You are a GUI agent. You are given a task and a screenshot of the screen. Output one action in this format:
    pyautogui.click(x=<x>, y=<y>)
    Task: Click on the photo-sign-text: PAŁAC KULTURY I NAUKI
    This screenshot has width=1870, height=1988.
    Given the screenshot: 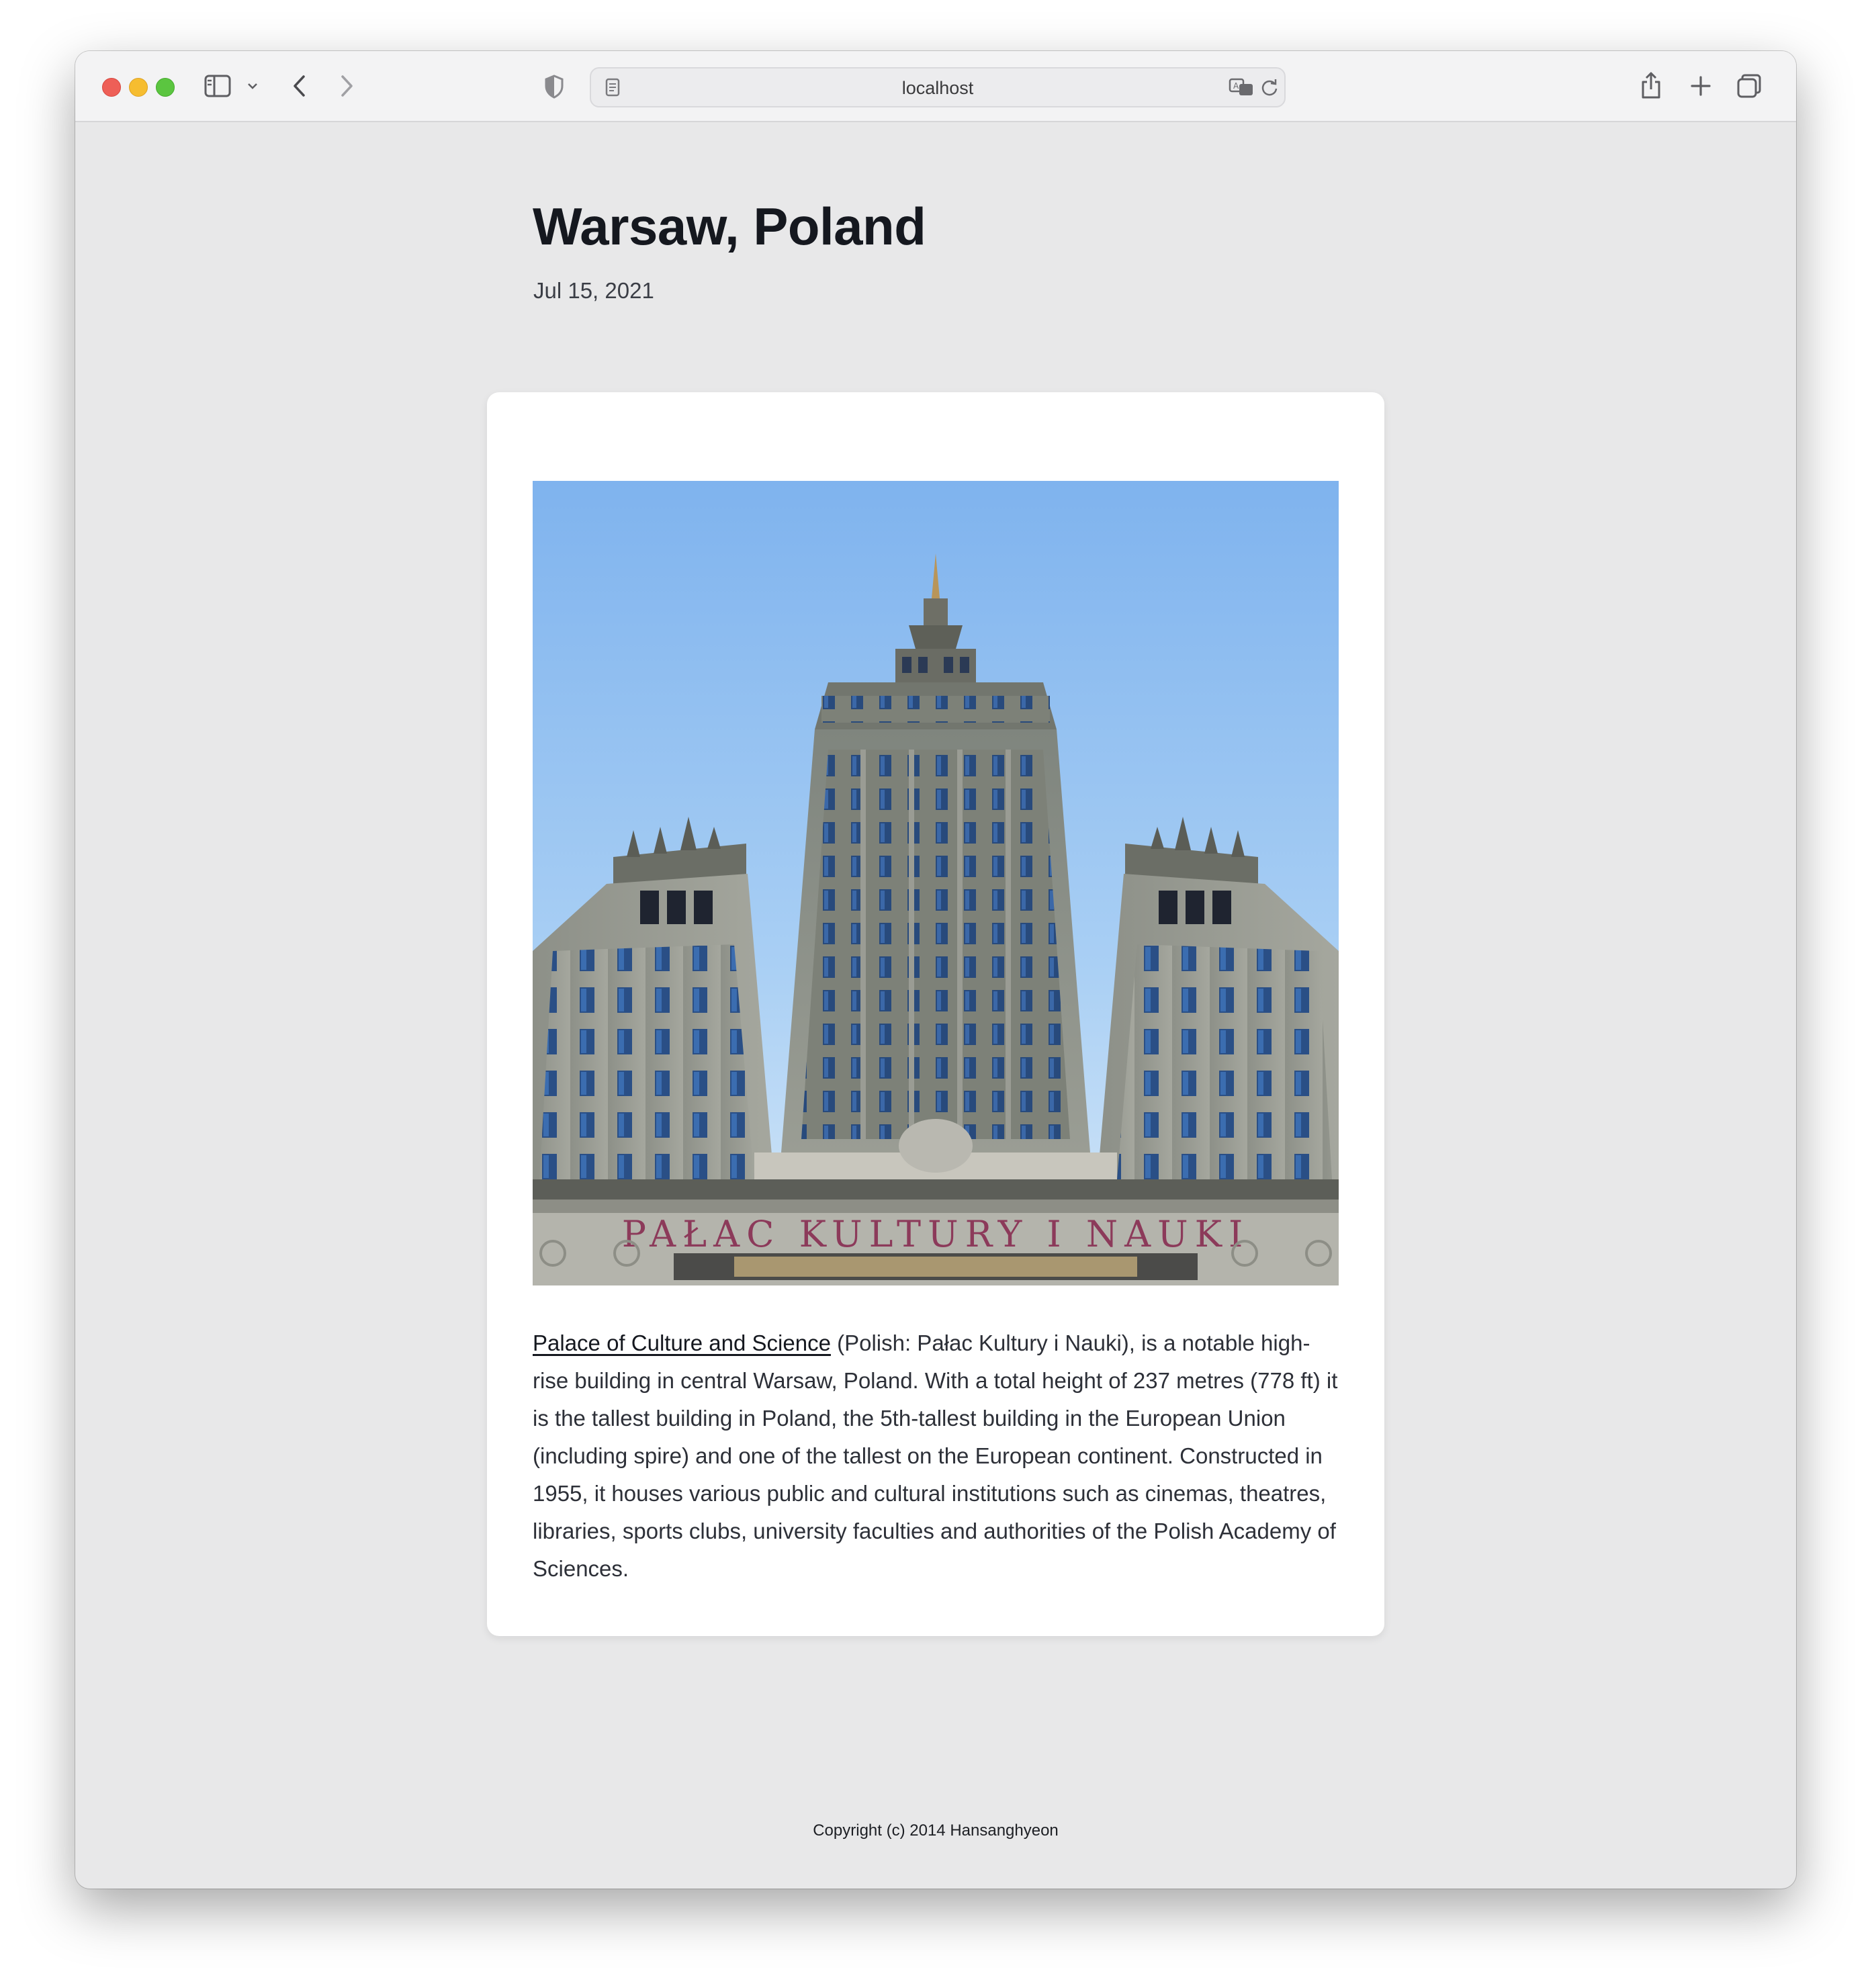 What is the action you would take?
    pyautogui.click(x=936, y=1234)
    